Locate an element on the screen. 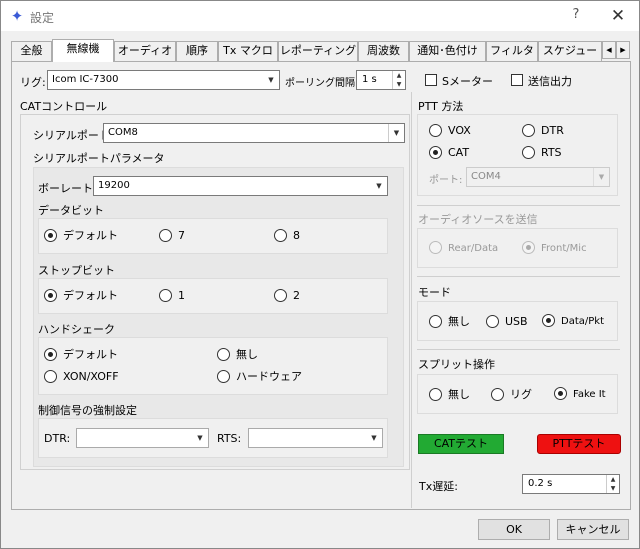 The image size is (640, 549). serial-port-select: COM8 ▼ is located at coordinates (254, 133).